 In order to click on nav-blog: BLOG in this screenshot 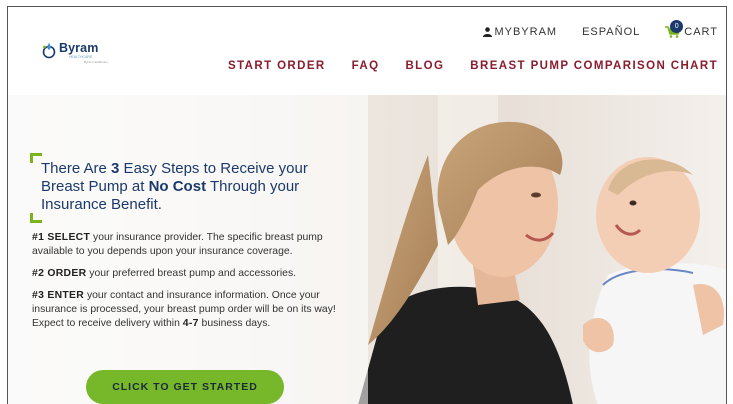, I will do `click(424, 66)`.